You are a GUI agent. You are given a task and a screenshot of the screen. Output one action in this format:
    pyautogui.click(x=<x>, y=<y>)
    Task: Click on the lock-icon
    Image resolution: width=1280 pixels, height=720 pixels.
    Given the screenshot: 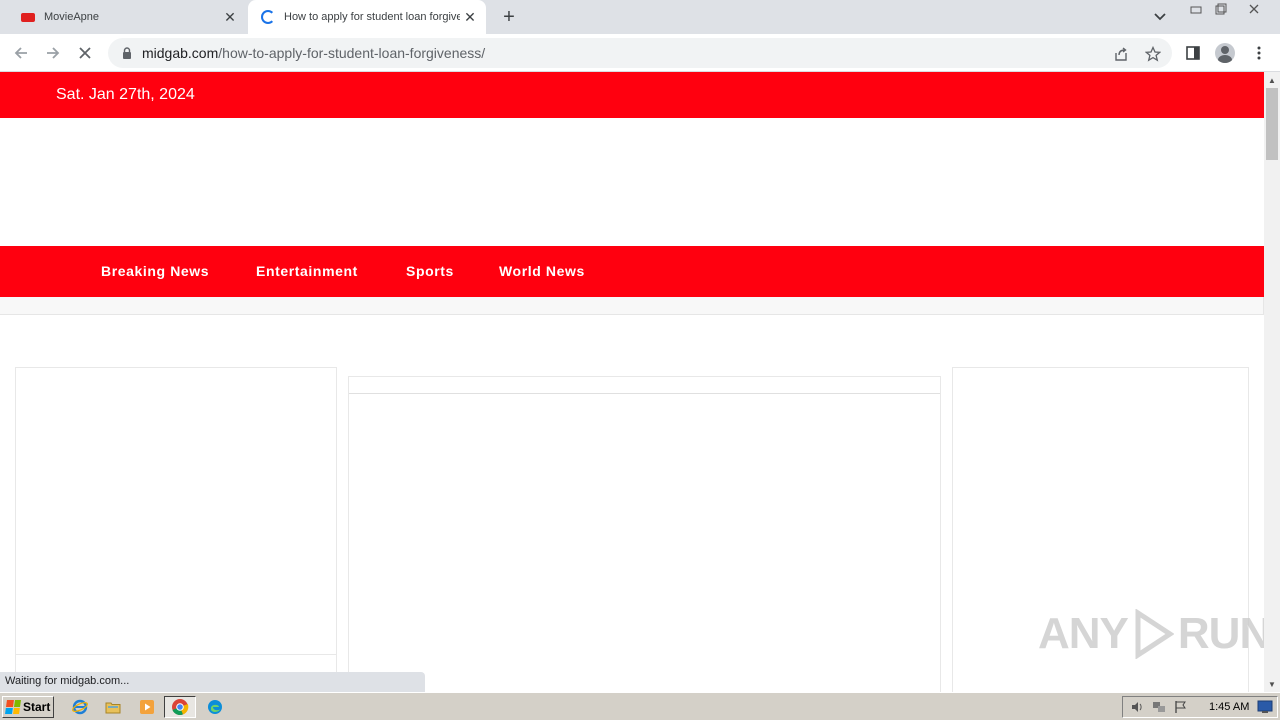 What is the action you would take?
    pyautogui.click(x=127, y=53)
    